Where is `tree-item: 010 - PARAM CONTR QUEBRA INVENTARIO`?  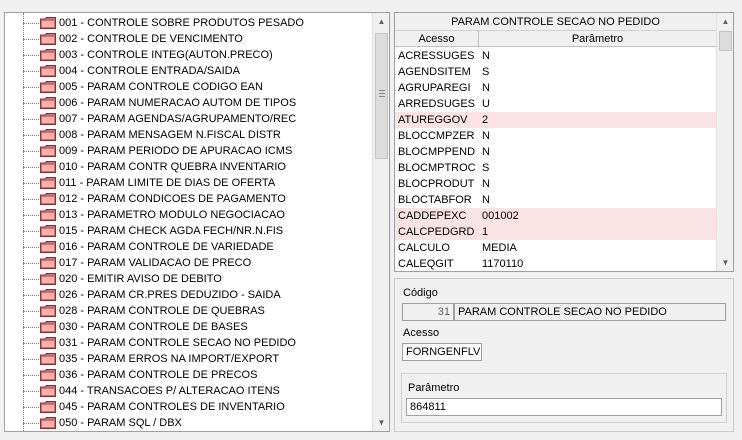 tree-item: 010 - PARAM CONTR QUEBRA INVENTARIO is located at coordinates (189, 167).